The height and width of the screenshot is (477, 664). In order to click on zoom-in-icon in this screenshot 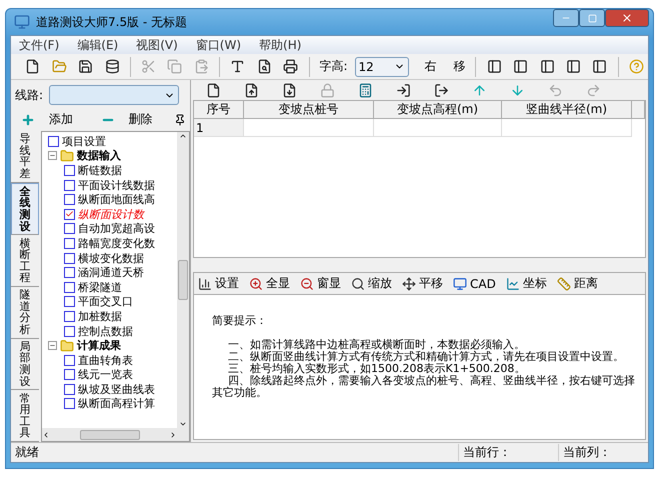, I will do `click(256, 283)`.